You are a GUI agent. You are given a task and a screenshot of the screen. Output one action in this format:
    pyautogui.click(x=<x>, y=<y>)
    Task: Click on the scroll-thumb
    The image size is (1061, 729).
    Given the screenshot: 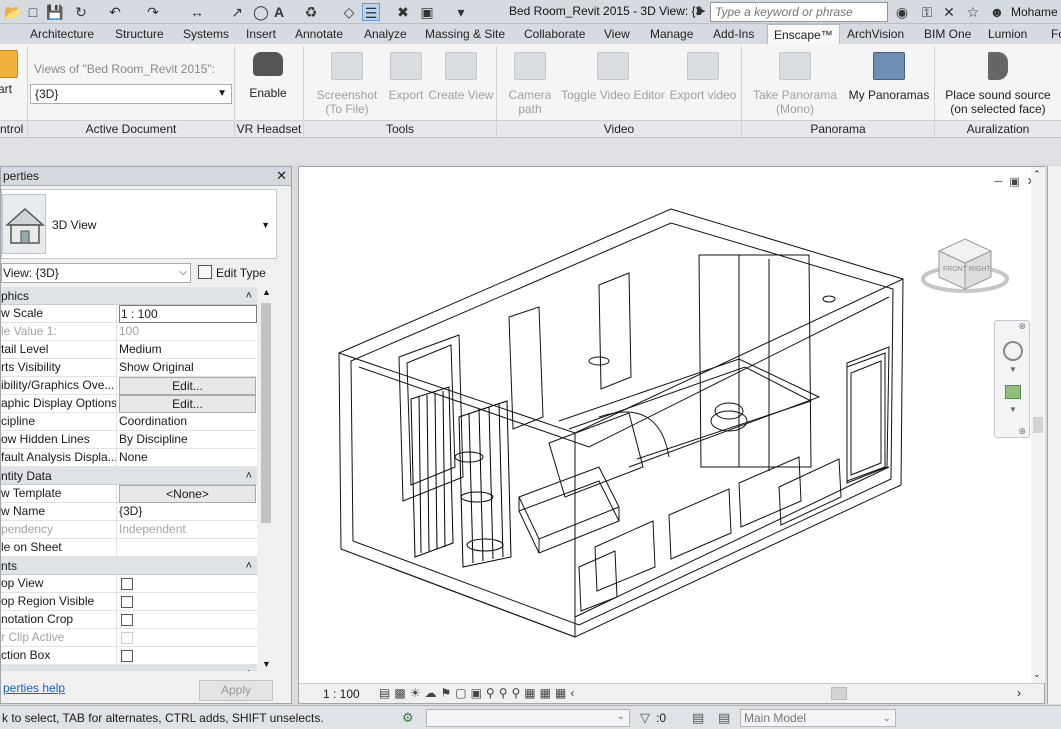 What is the action you would take?
    pyautogui.click(x=1038, y=425)
    